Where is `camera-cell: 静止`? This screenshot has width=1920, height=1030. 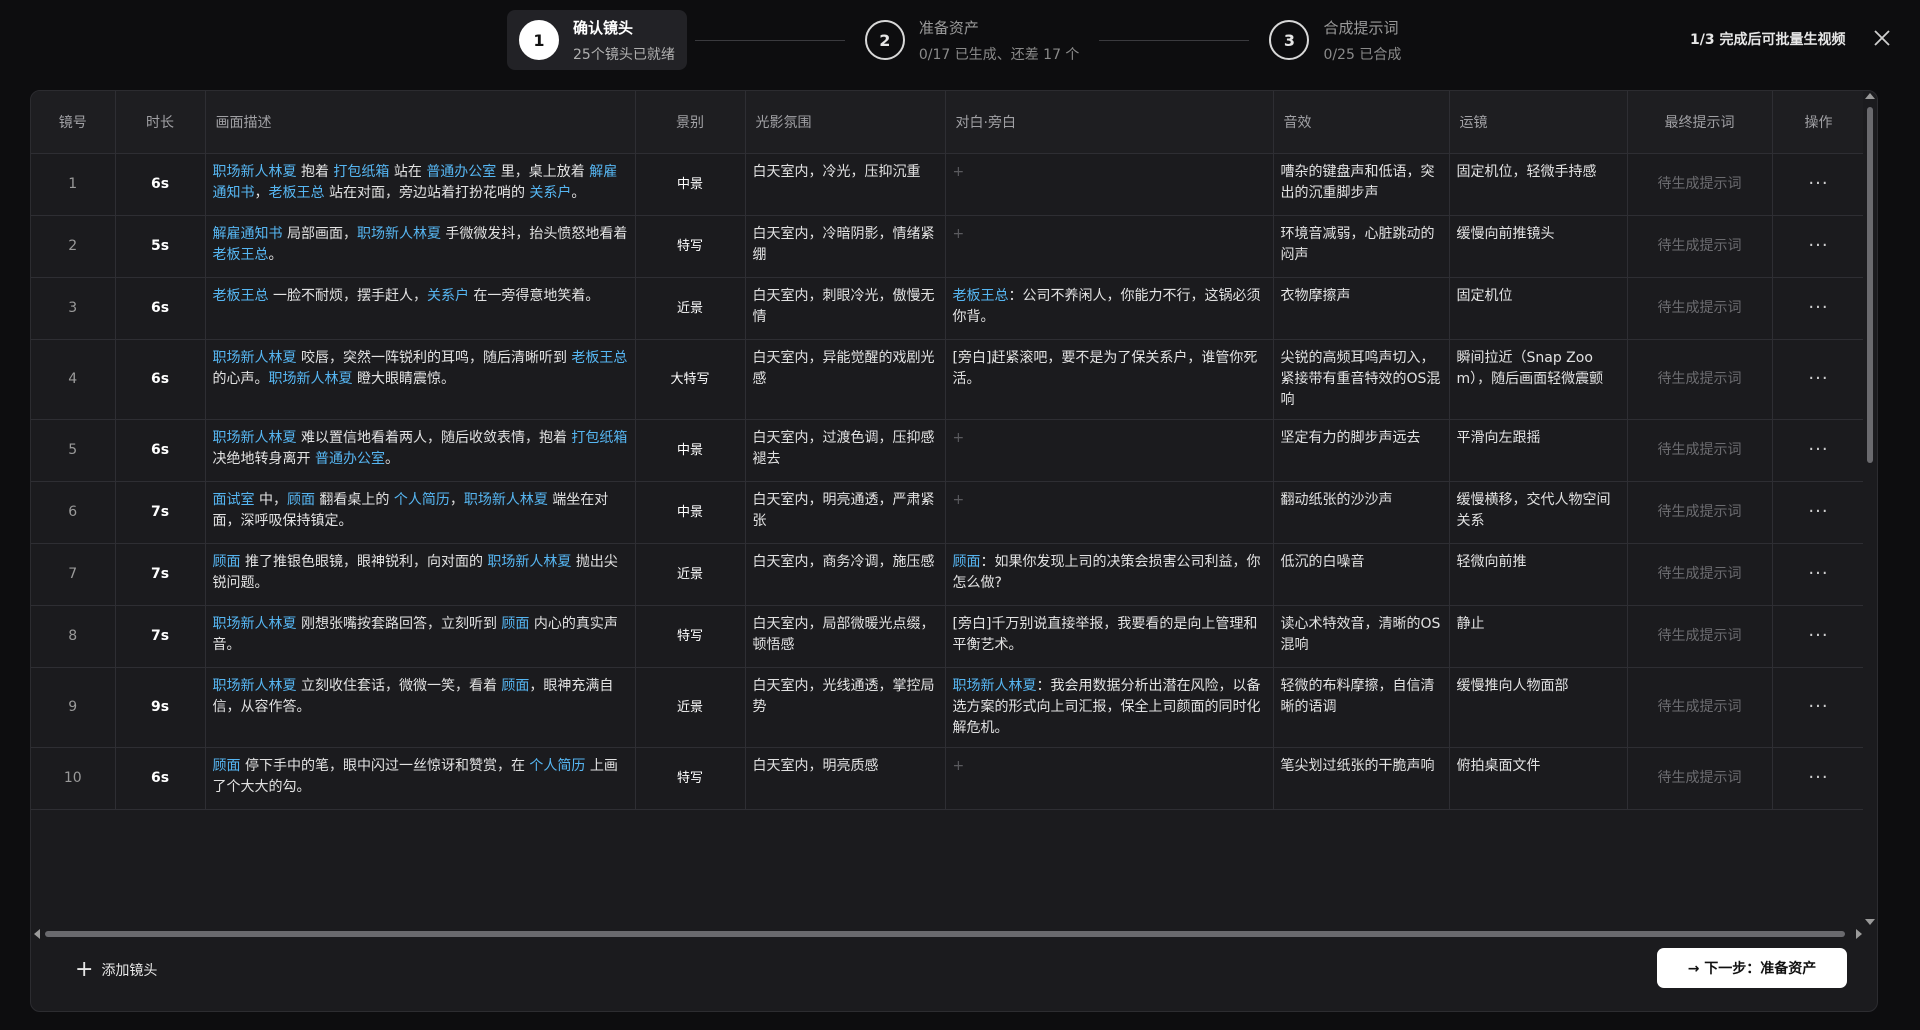 camera-cell: 静止 is located at coordinates (1538, 636).